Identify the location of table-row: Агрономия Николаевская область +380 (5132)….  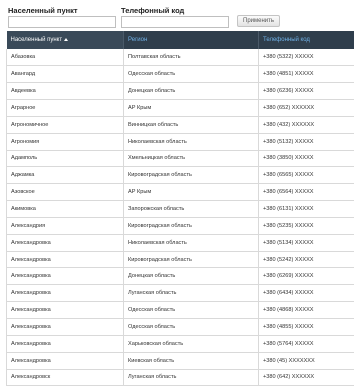
(180, 142).